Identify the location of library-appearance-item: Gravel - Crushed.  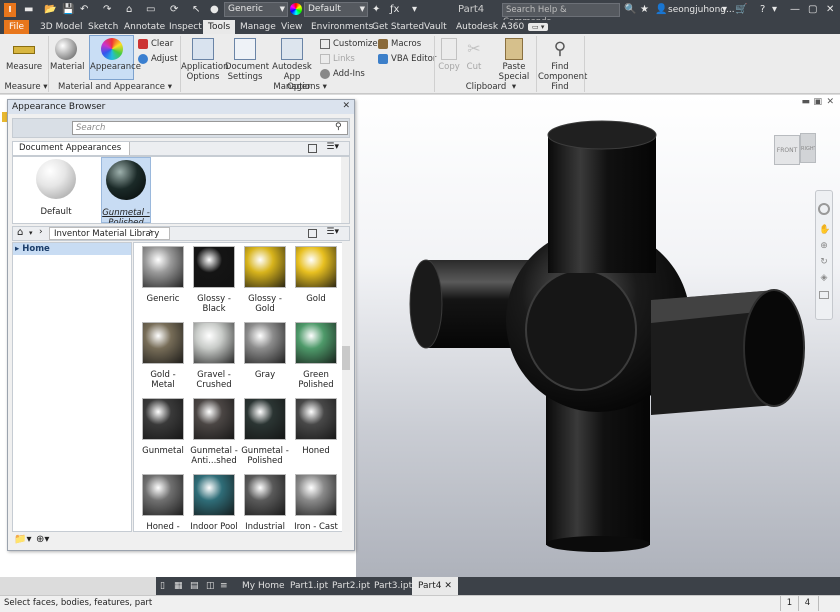
(214, 356).